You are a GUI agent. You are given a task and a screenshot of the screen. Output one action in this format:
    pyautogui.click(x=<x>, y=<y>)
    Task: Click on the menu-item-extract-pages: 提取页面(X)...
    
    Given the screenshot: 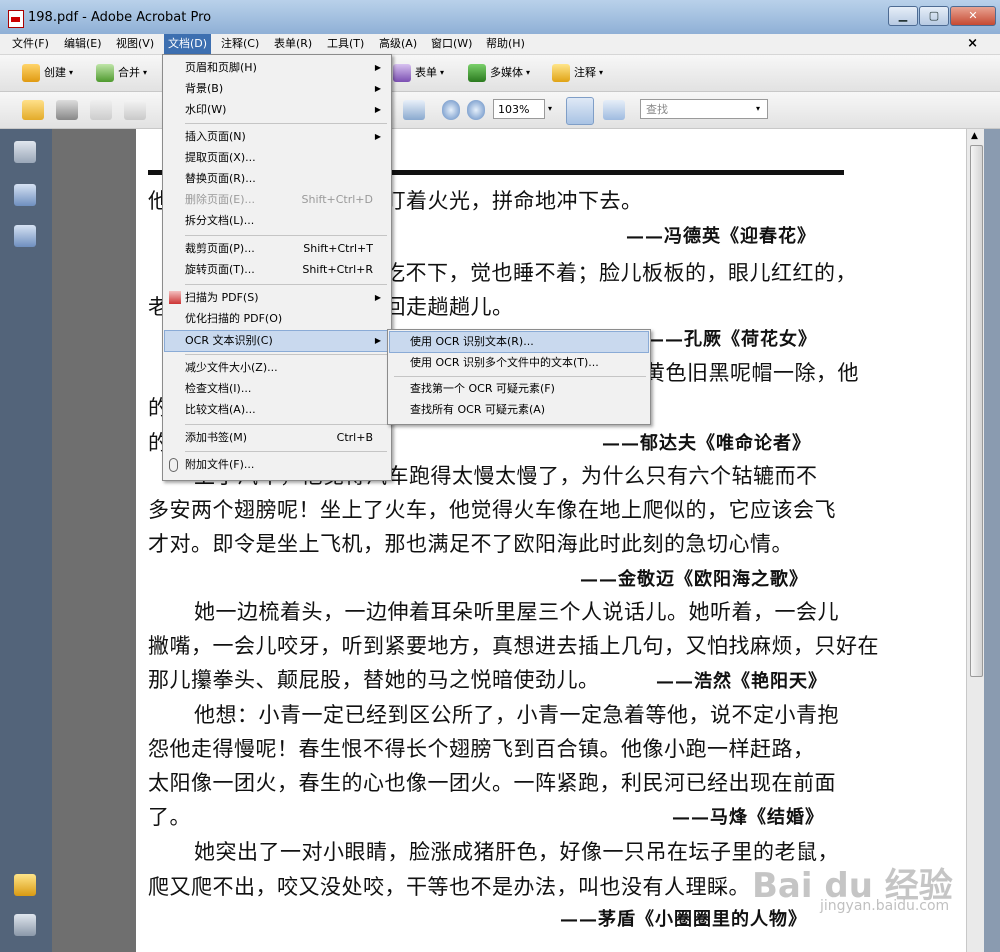 What is the action you would take?
    pyautogui.click(x=277, y=158)
    